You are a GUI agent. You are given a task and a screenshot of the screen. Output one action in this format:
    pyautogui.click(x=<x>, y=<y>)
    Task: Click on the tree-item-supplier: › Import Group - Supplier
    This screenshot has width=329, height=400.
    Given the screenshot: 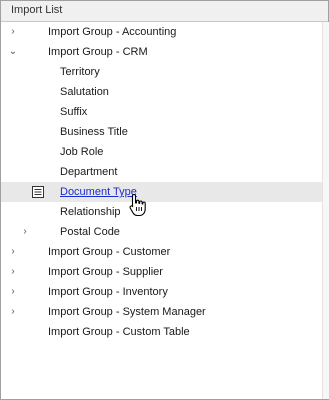 What is the action you would take?
    pyautogui.click(x=161, y=272)
    